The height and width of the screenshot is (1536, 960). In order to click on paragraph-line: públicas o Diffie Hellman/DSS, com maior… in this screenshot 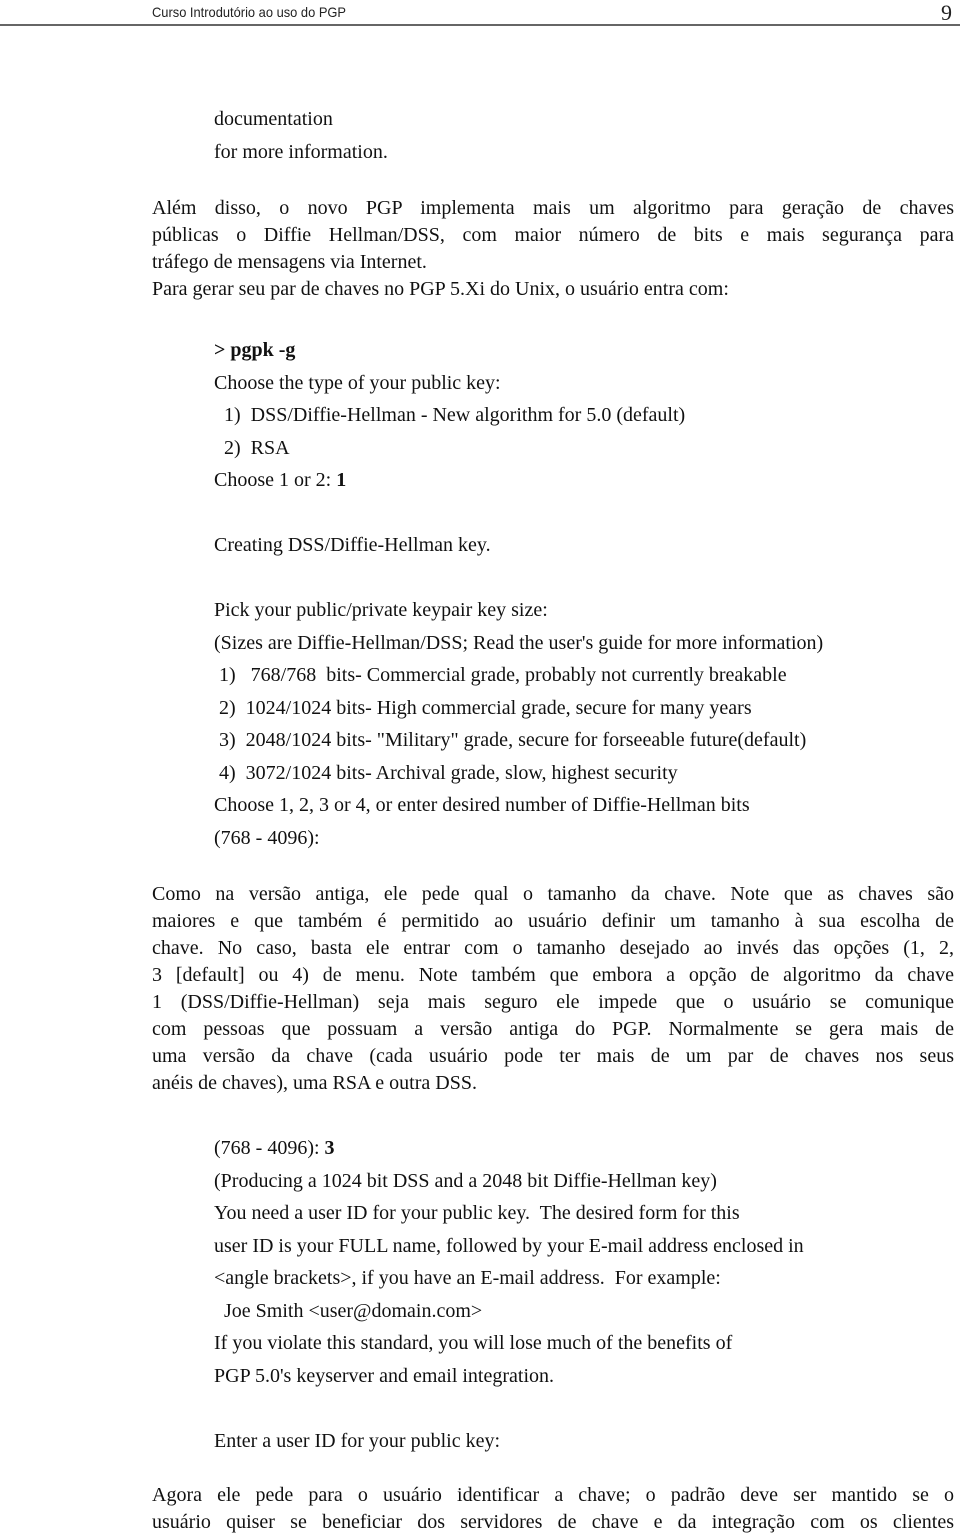, I will do `click(553, 235)`.